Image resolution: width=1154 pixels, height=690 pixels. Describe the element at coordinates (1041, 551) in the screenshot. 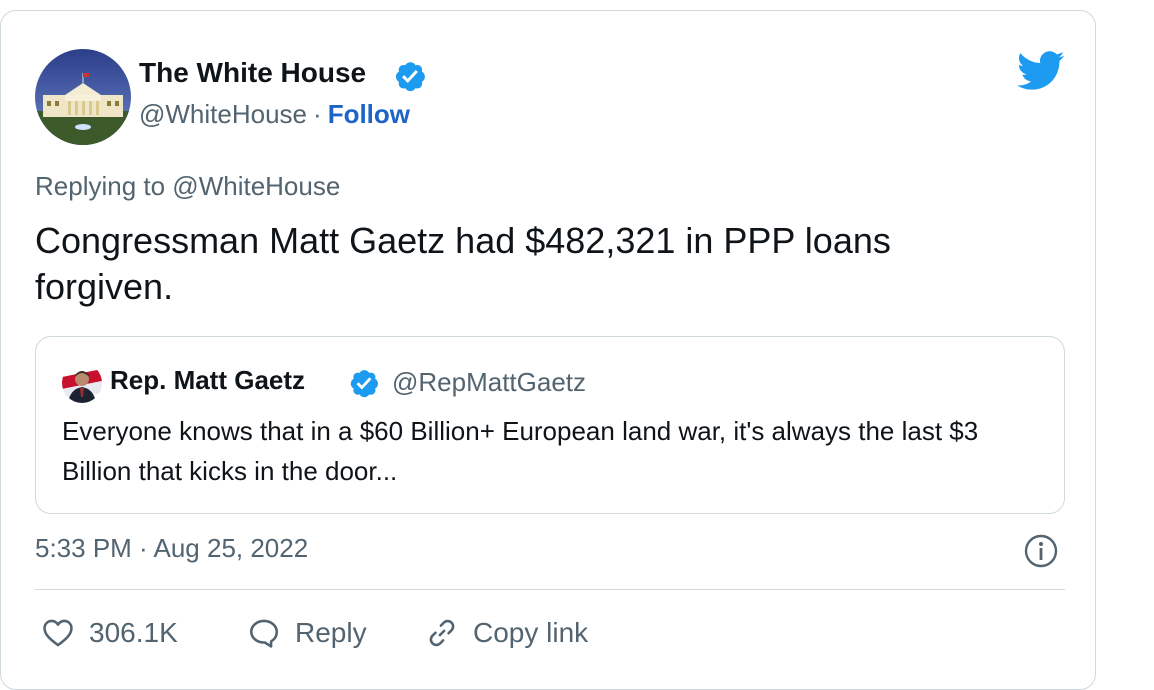

I see `info-icon` at that location.